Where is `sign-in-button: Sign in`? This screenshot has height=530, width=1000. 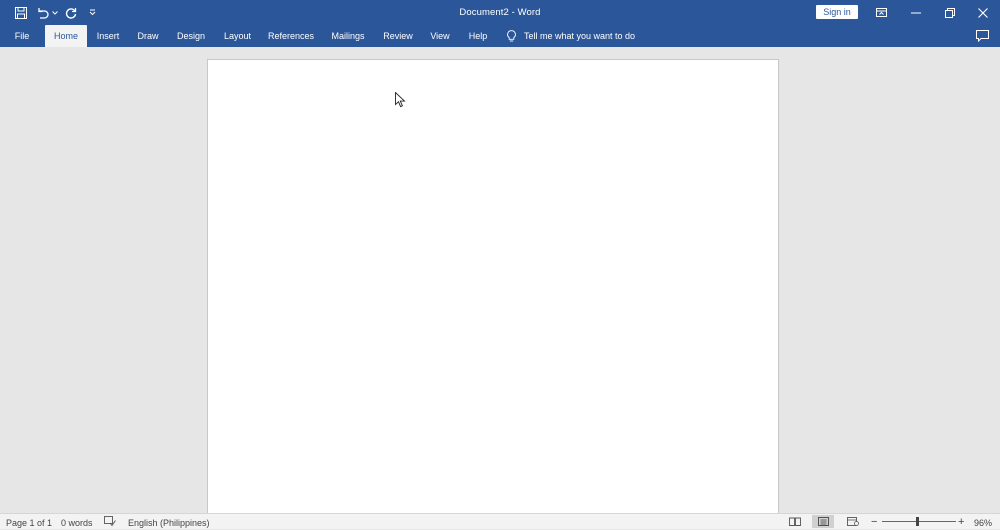 sign-in-button: Sign in is located at coordinates (837, 12).